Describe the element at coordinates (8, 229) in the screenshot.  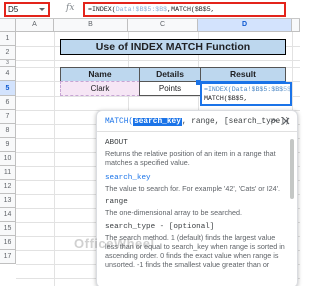
I see `row-header-15: 15` at that location.